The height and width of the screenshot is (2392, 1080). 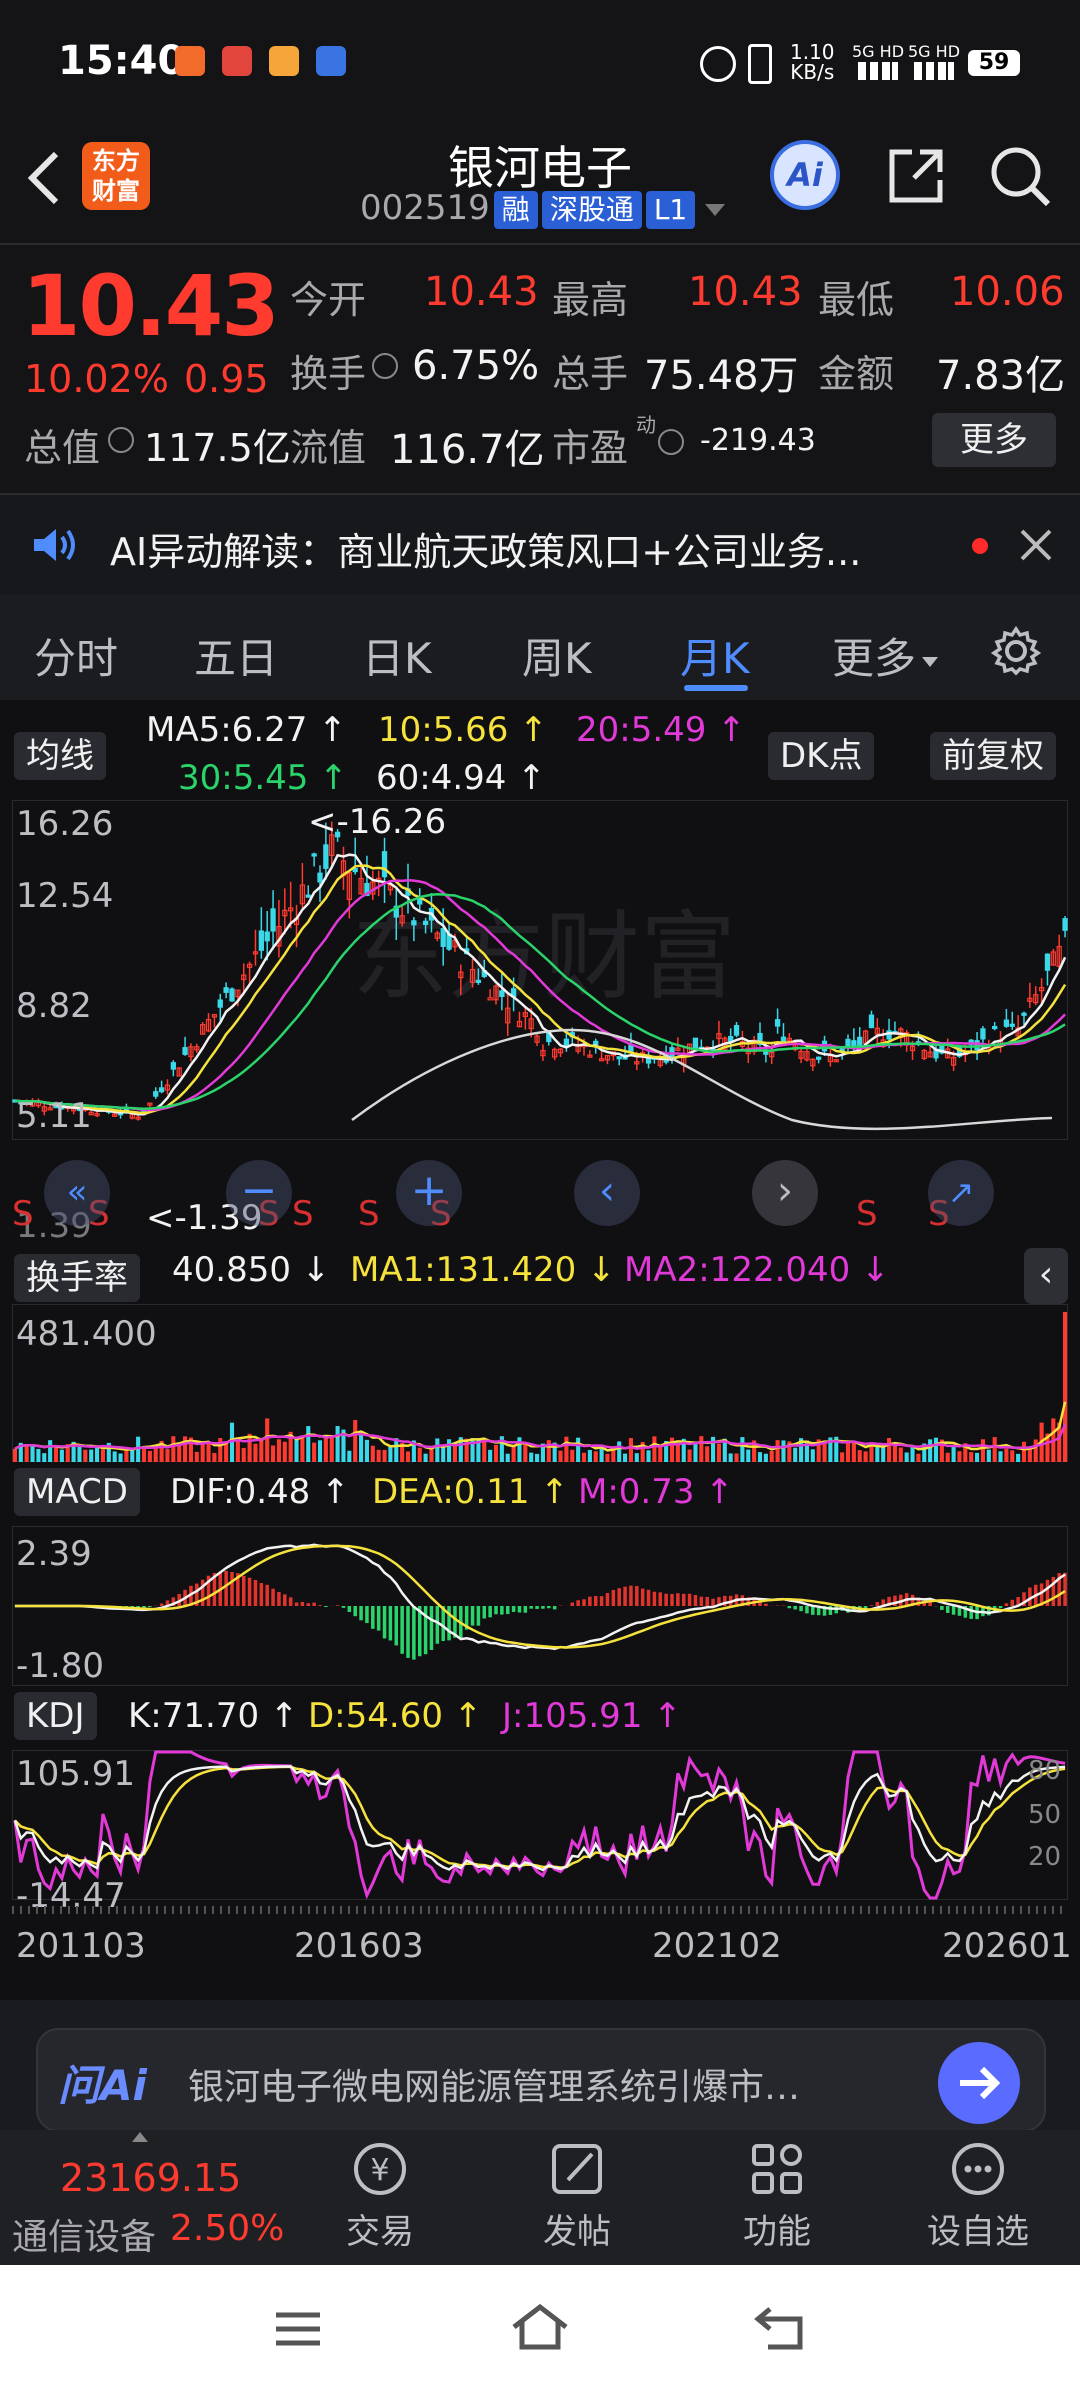 I want to click on tab-more: 更多, so click(x=885, y=655).